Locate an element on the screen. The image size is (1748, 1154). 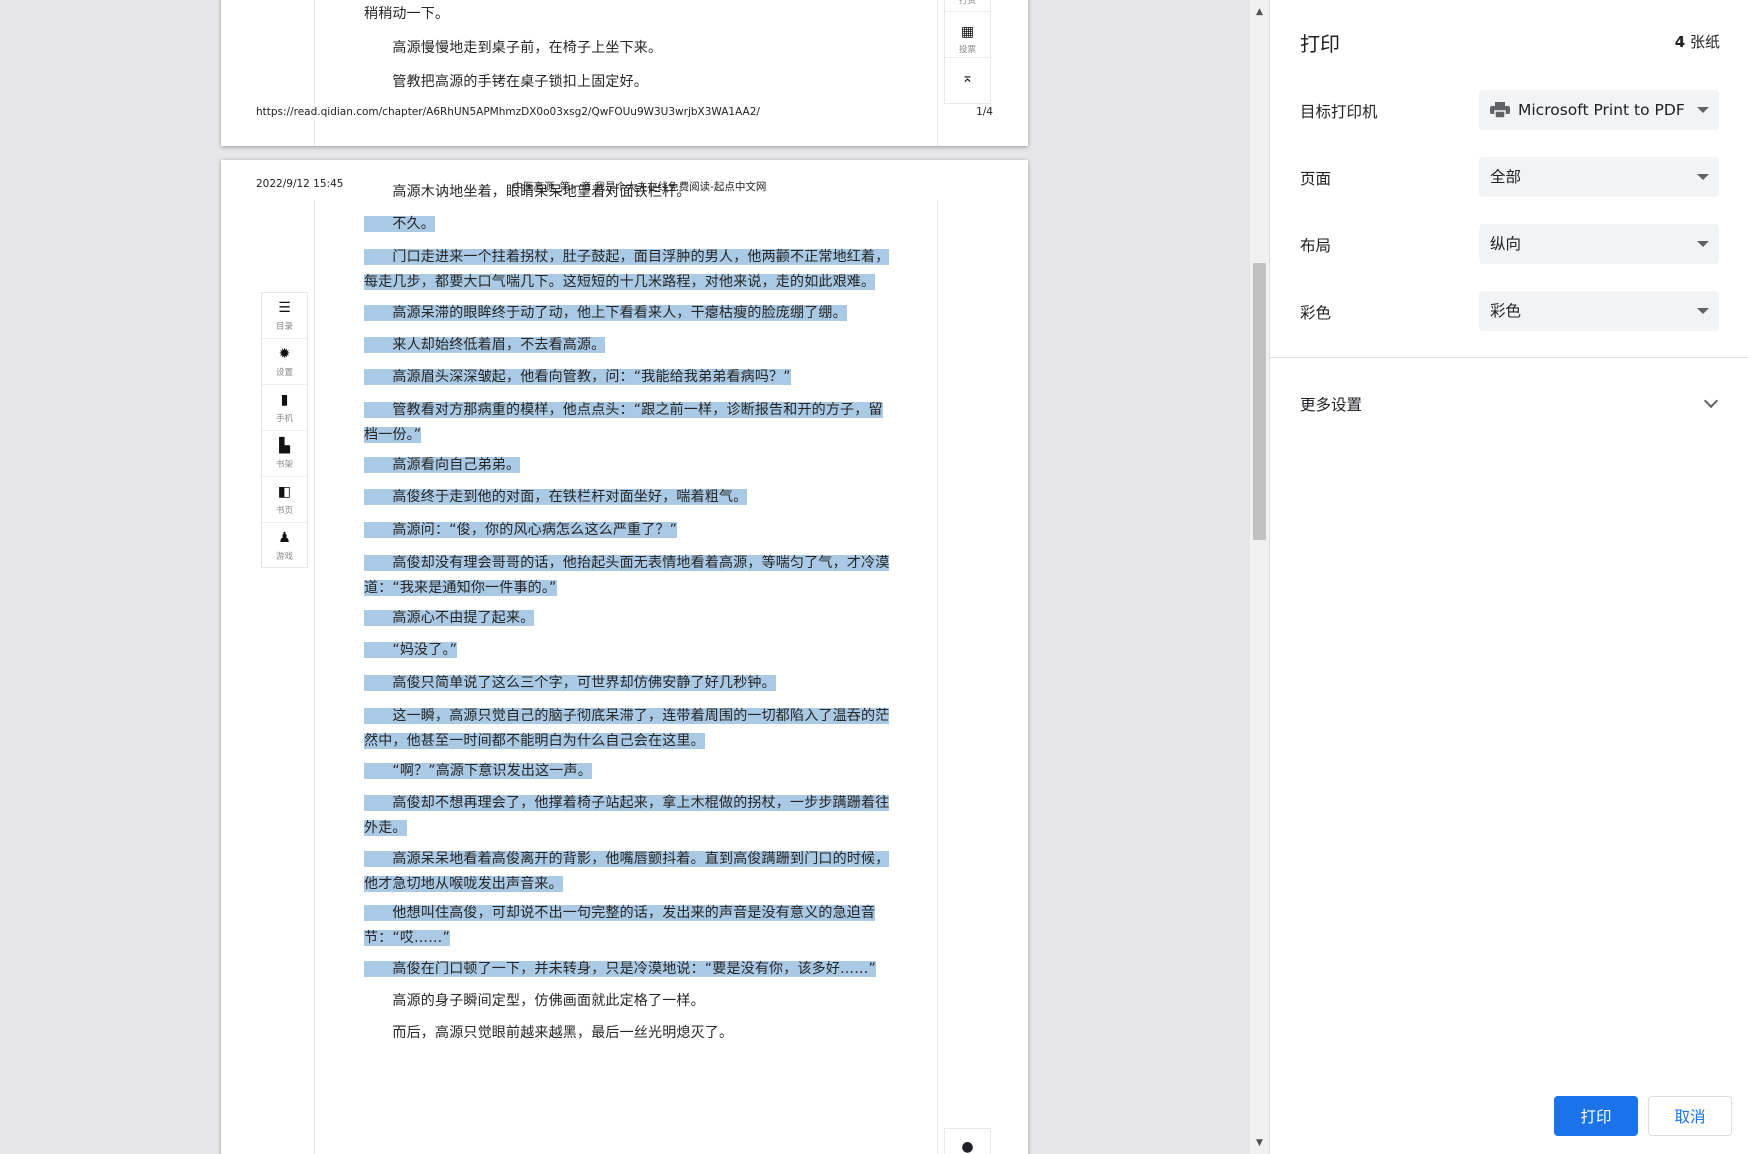
side-tool-label: 设置 is located at coordinates (284, 373).